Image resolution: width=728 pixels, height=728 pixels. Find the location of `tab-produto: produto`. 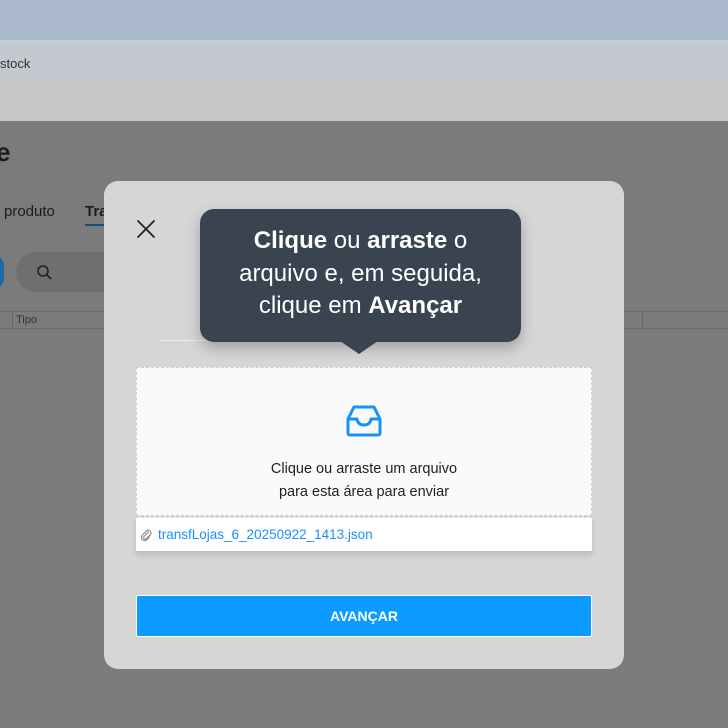

tab-produto: produto is located at coordinates (29, 211).